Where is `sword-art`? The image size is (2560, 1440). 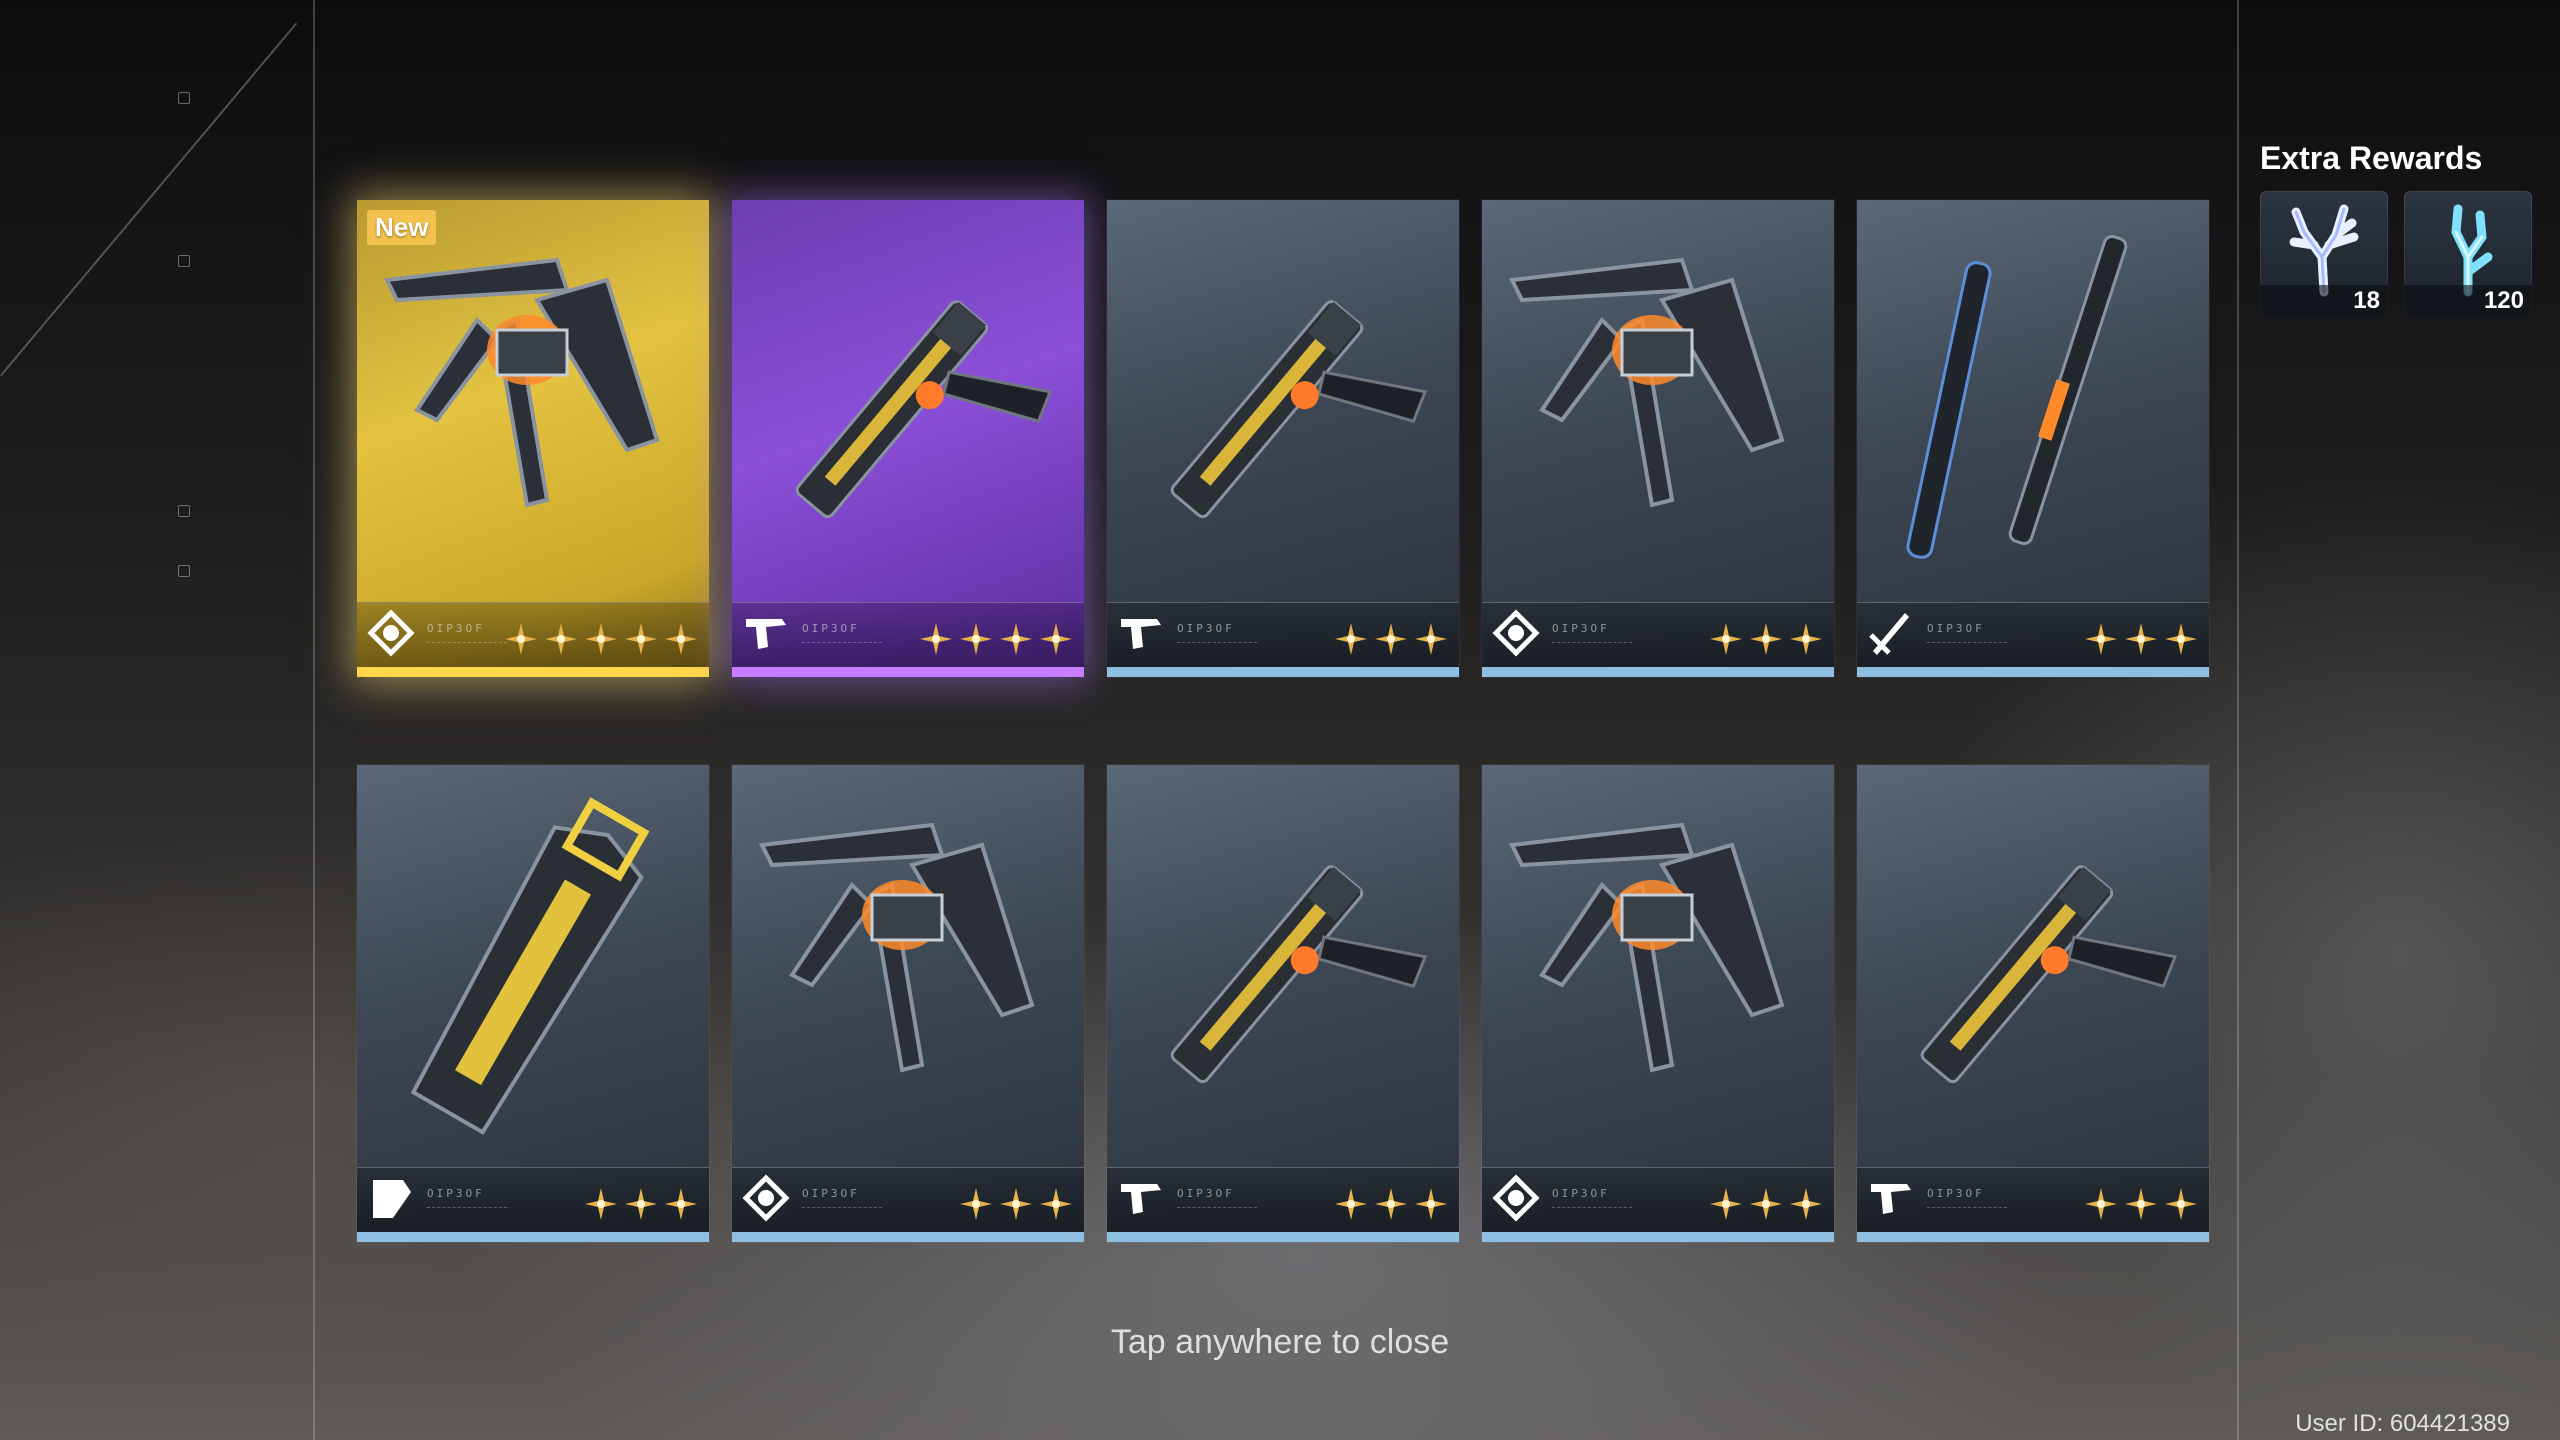 sword-art is located at coordinates (2033, 390).